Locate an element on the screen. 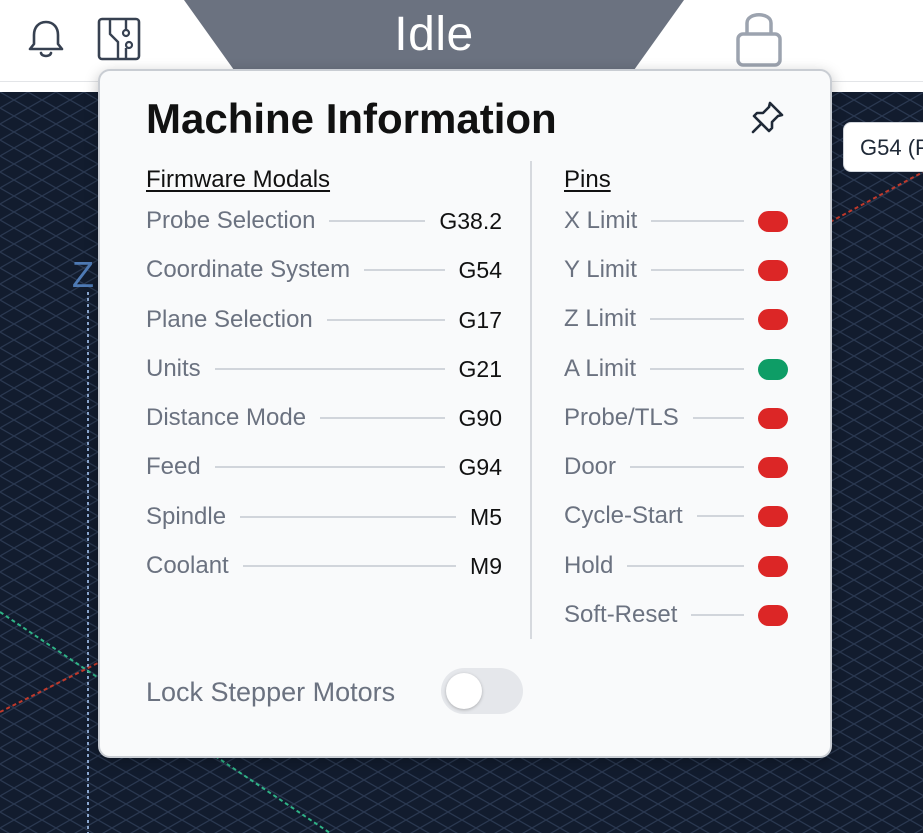 This screenshot has width=923, height=833. pin-row-door: Door is located at coordinates (676, 467).